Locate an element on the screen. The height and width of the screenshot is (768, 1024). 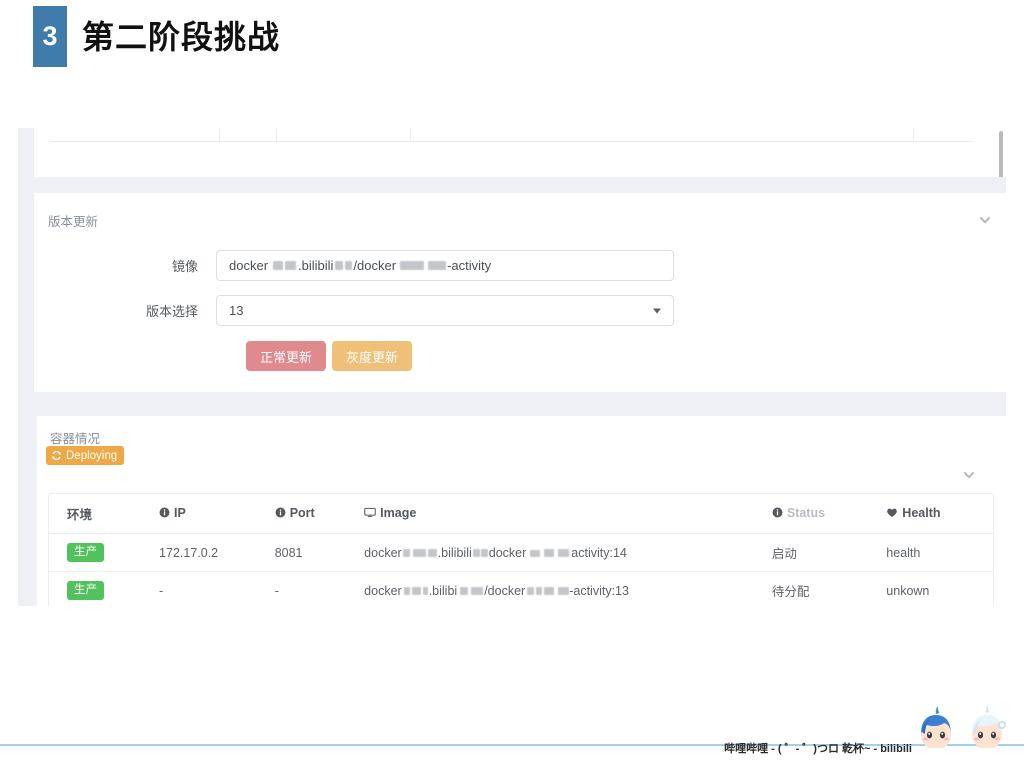
table-header-row: 环境 IP Port Image Status Health is located at coordinates (521, 514).